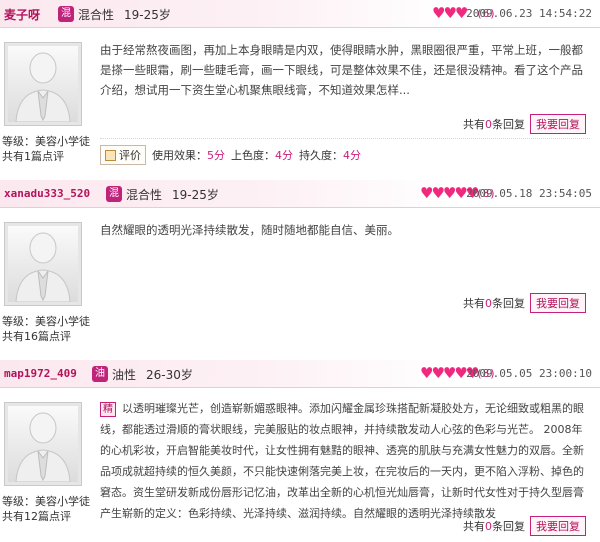 The image size is (600, 542). What do you see at coordinates (36, 336) in the screenshot?
I see `user-review-count: 共有16篇点评` at bounding box center [36, 336].